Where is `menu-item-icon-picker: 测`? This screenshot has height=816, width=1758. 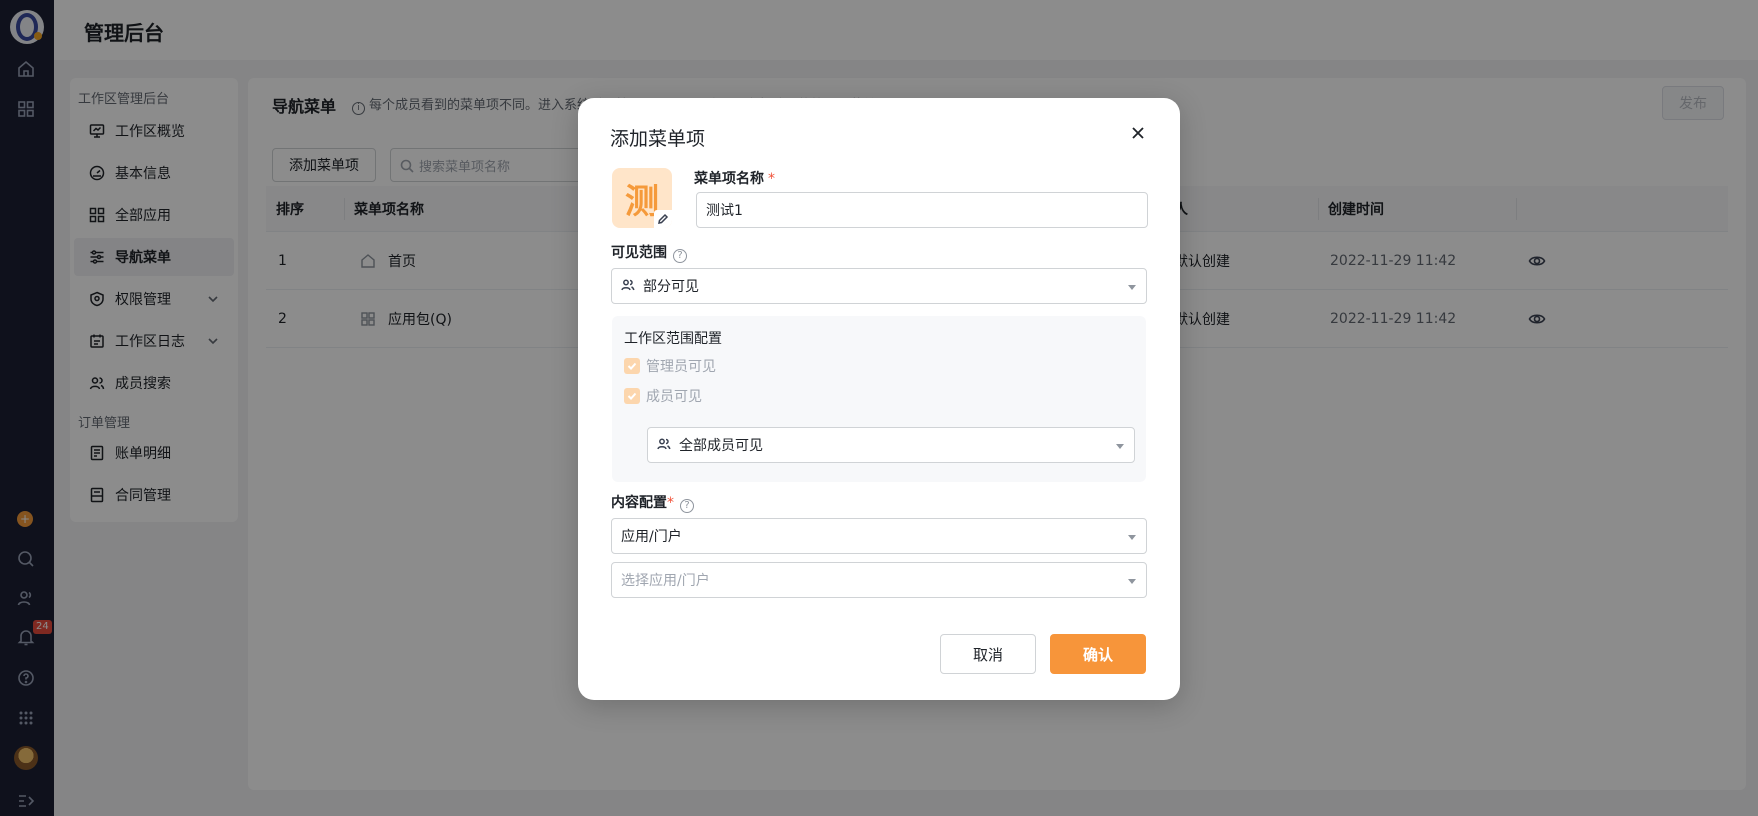
menu-item-icon-picker: 测 is located at coordinates (642, 198).